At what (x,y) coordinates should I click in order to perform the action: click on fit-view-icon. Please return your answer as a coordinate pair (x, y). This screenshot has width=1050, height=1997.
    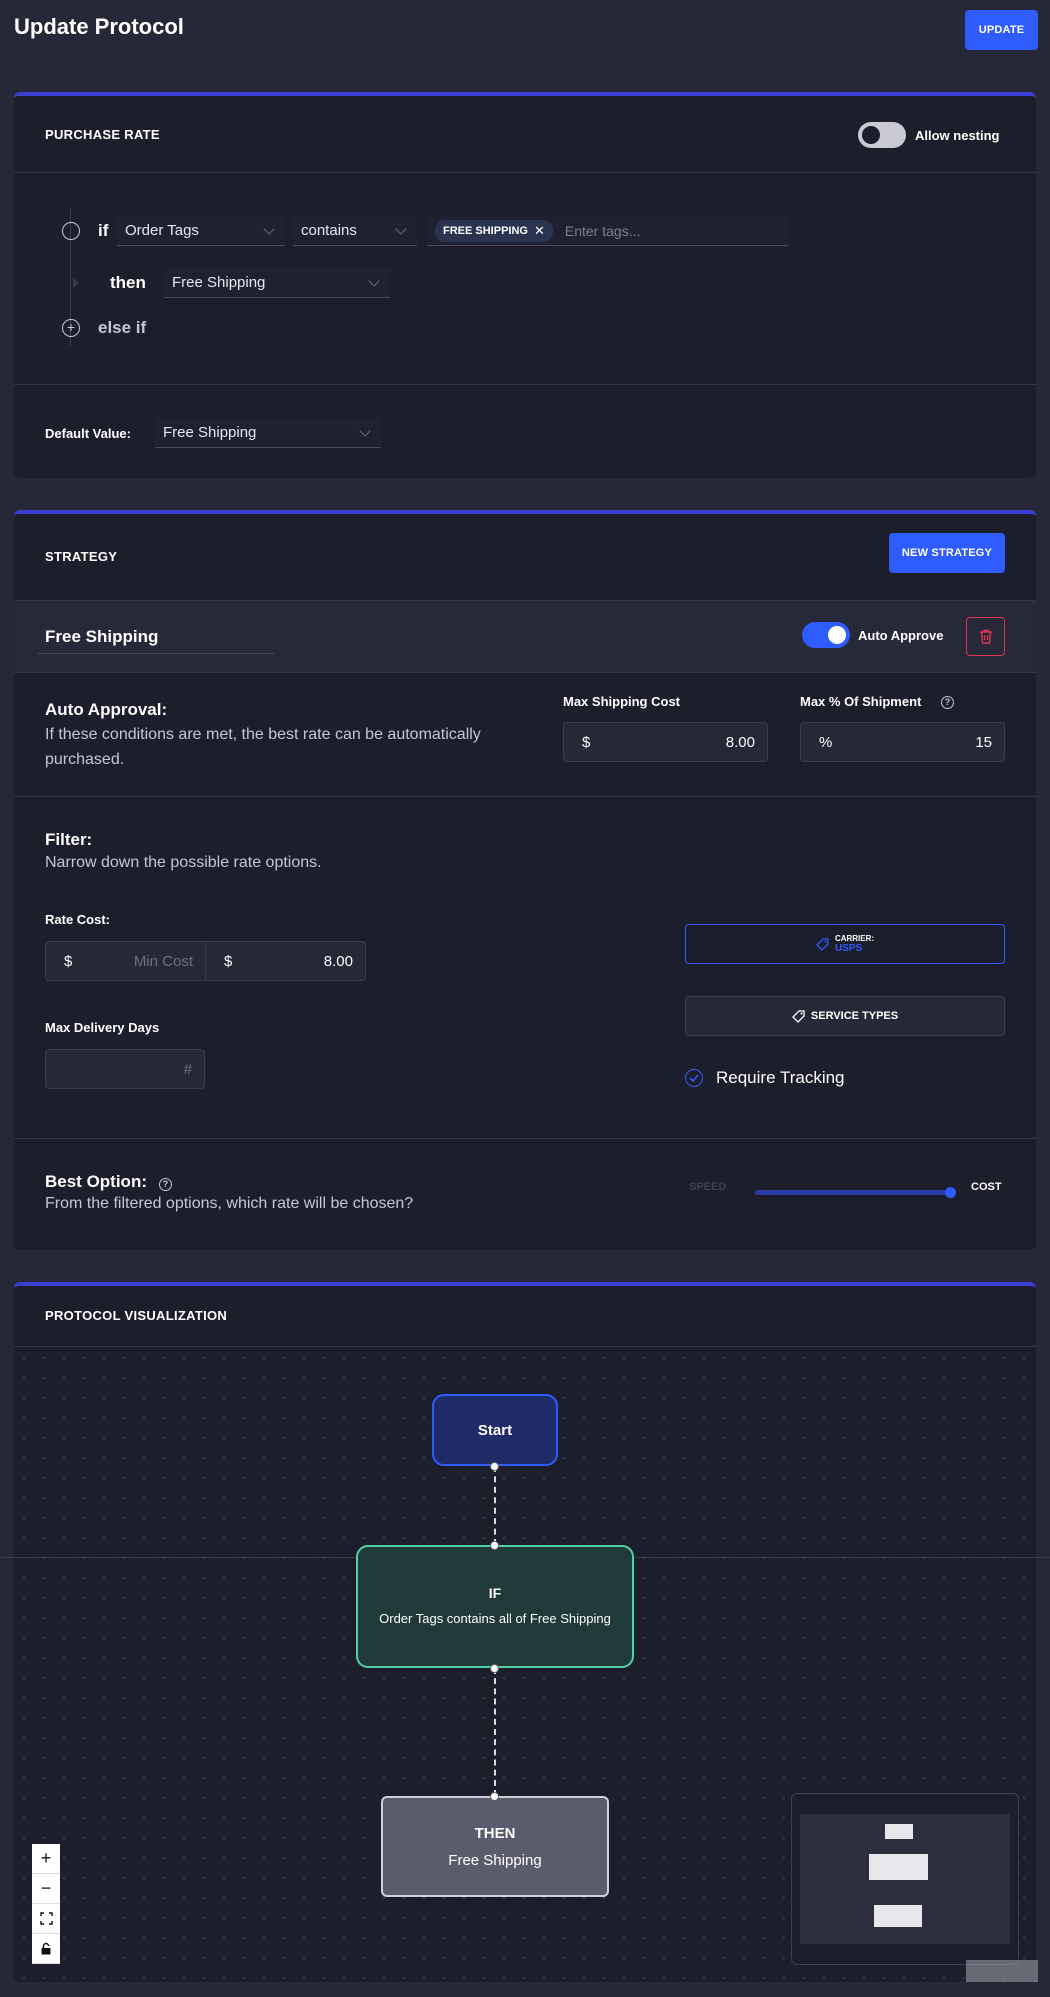
    Looking at the image, I should click on (46, 1918).